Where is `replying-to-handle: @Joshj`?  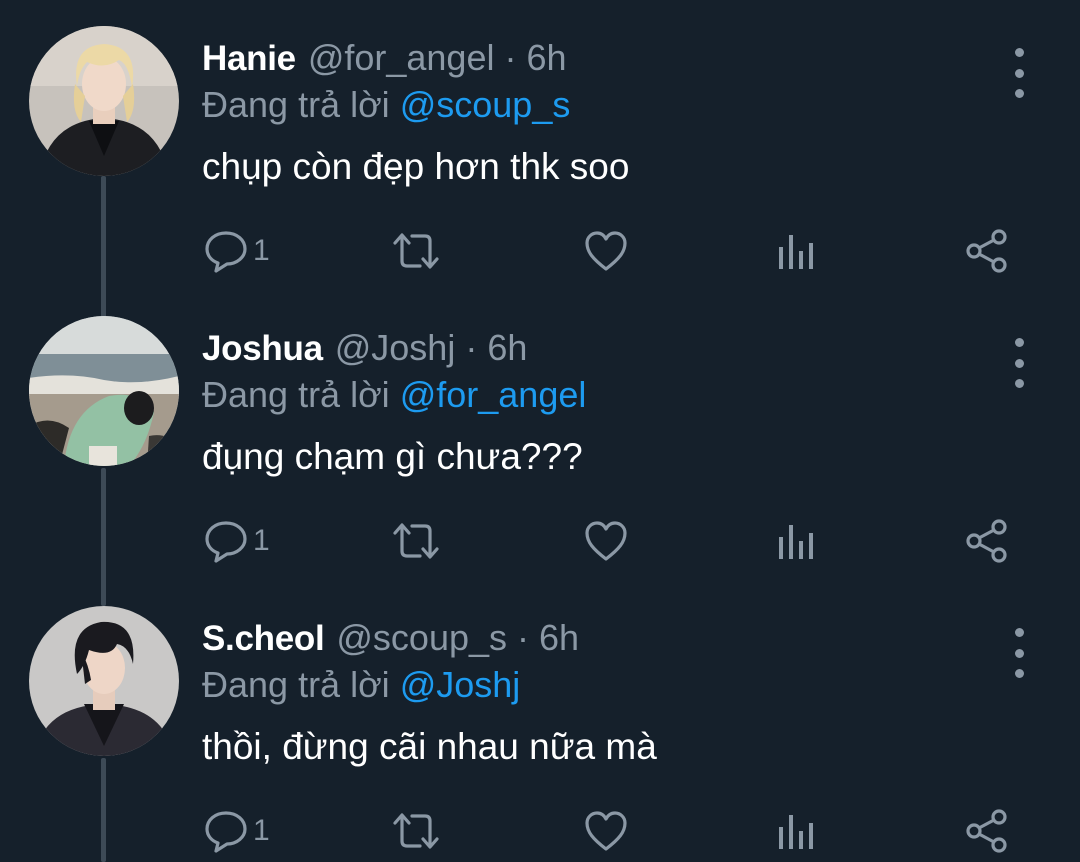
replying-to-handle: @Joshj is located at coordinates (460, 684).